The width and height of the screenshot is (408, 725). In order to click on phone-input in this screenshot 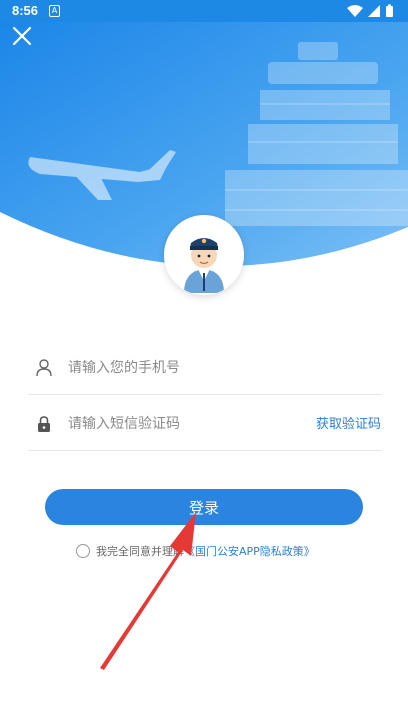, I will do `click(198, 368)`.